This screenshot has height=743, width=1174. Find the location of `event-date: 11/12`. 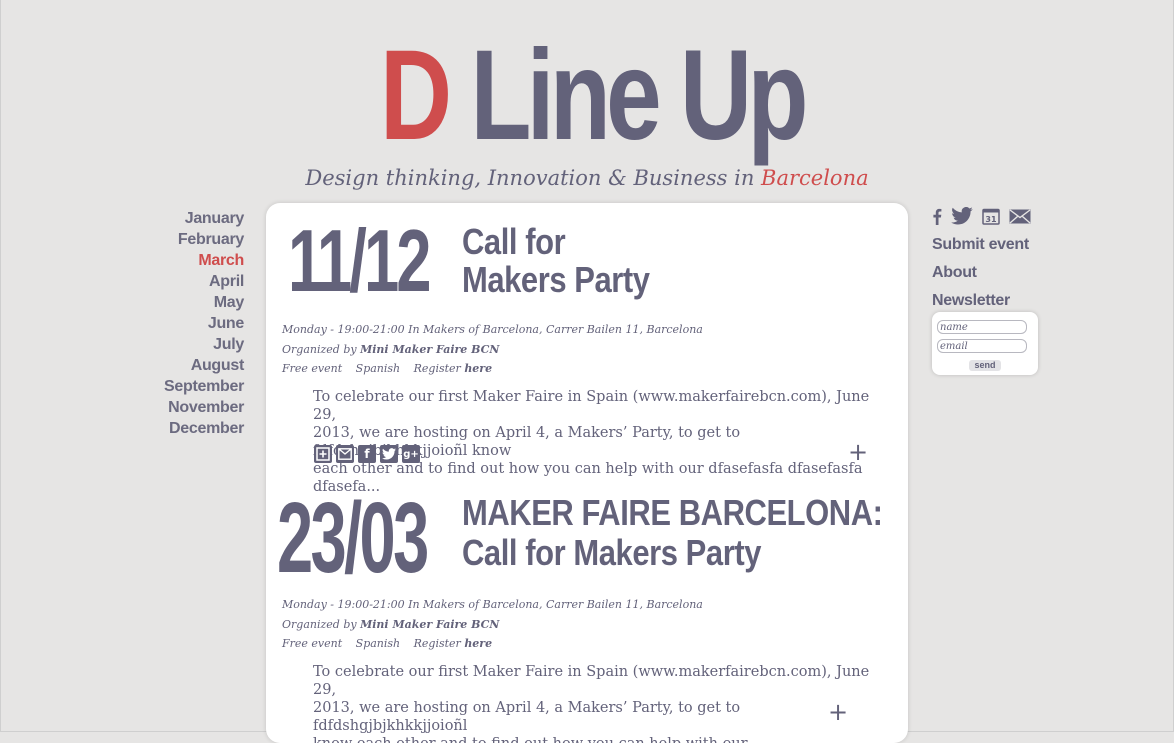

event-date: 11/12 is located at coordinates (360, 260).